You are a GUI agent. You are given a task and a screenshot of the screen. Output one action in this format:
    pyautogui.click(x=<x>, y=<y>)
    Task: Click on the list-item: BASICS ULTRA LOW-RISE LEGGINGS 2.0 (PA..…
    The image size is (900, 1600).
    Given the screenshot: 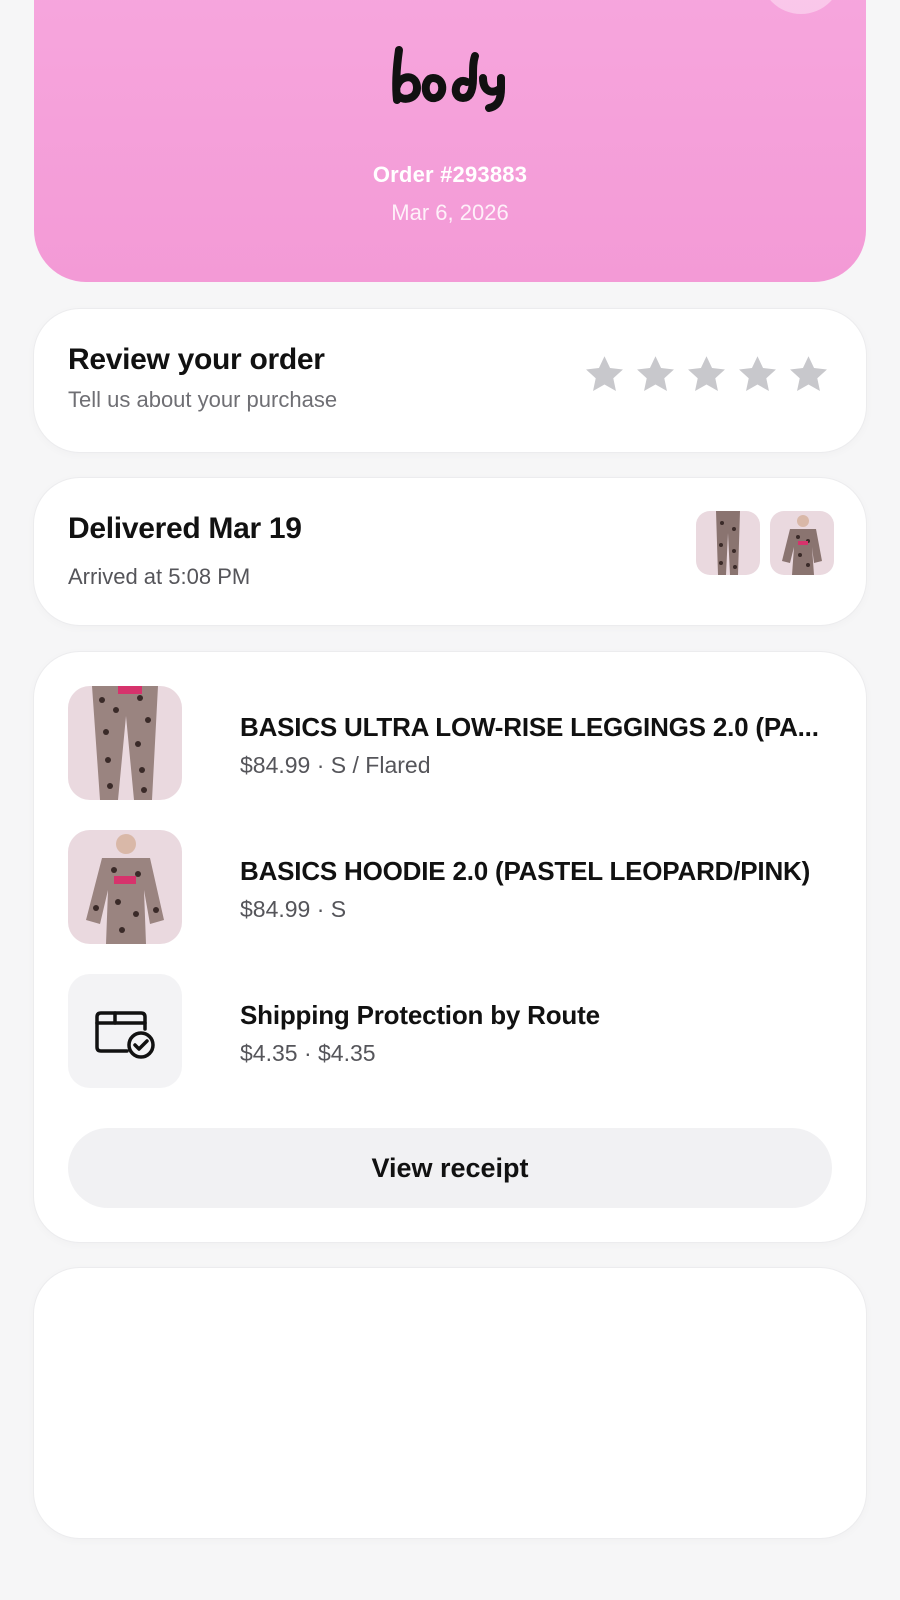 What is the action you would take?
    pyautogui.click(x=450, y=744)
    